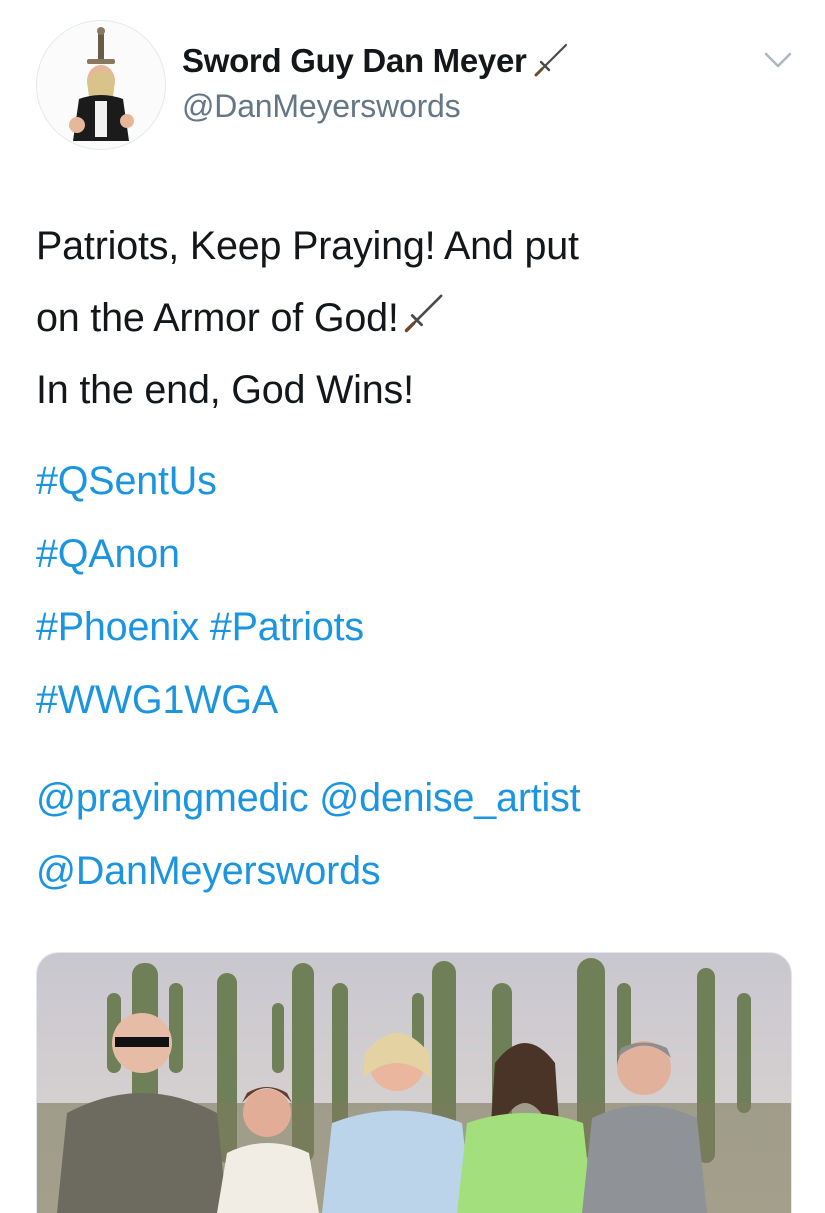 The width and height of the screenshot is (825, 1213). I want to click on tweet-text-line: on the Armor of God!, so click(217, 318).